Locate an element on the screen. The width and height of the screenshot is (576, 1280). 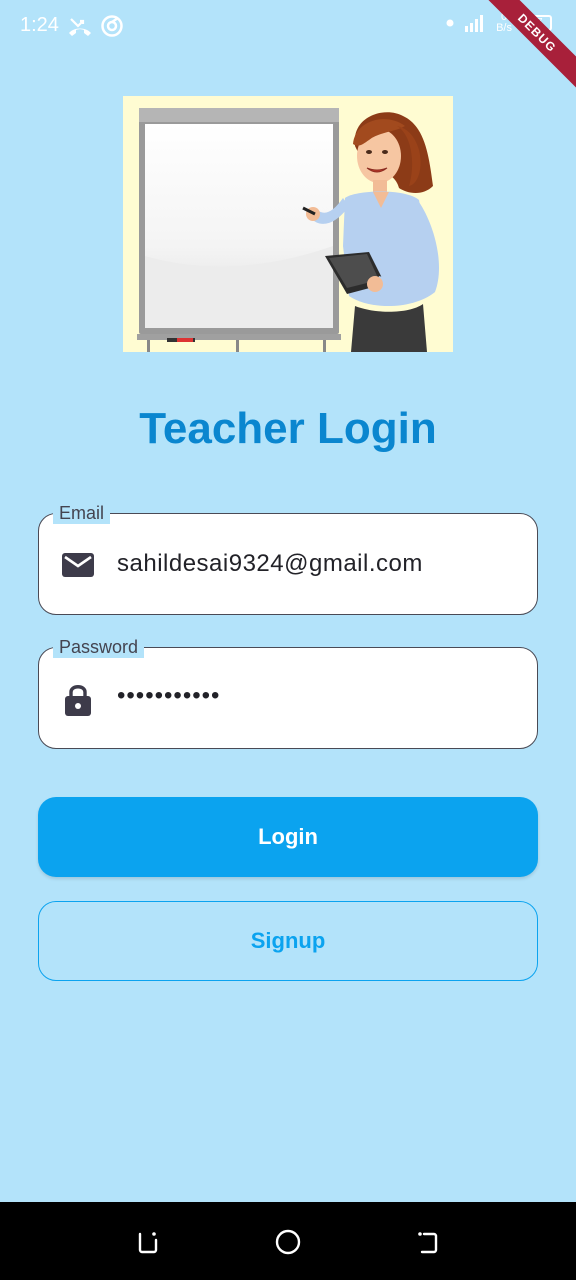
password-field: Password ••••••••••• is located at coordinates (288, 692).